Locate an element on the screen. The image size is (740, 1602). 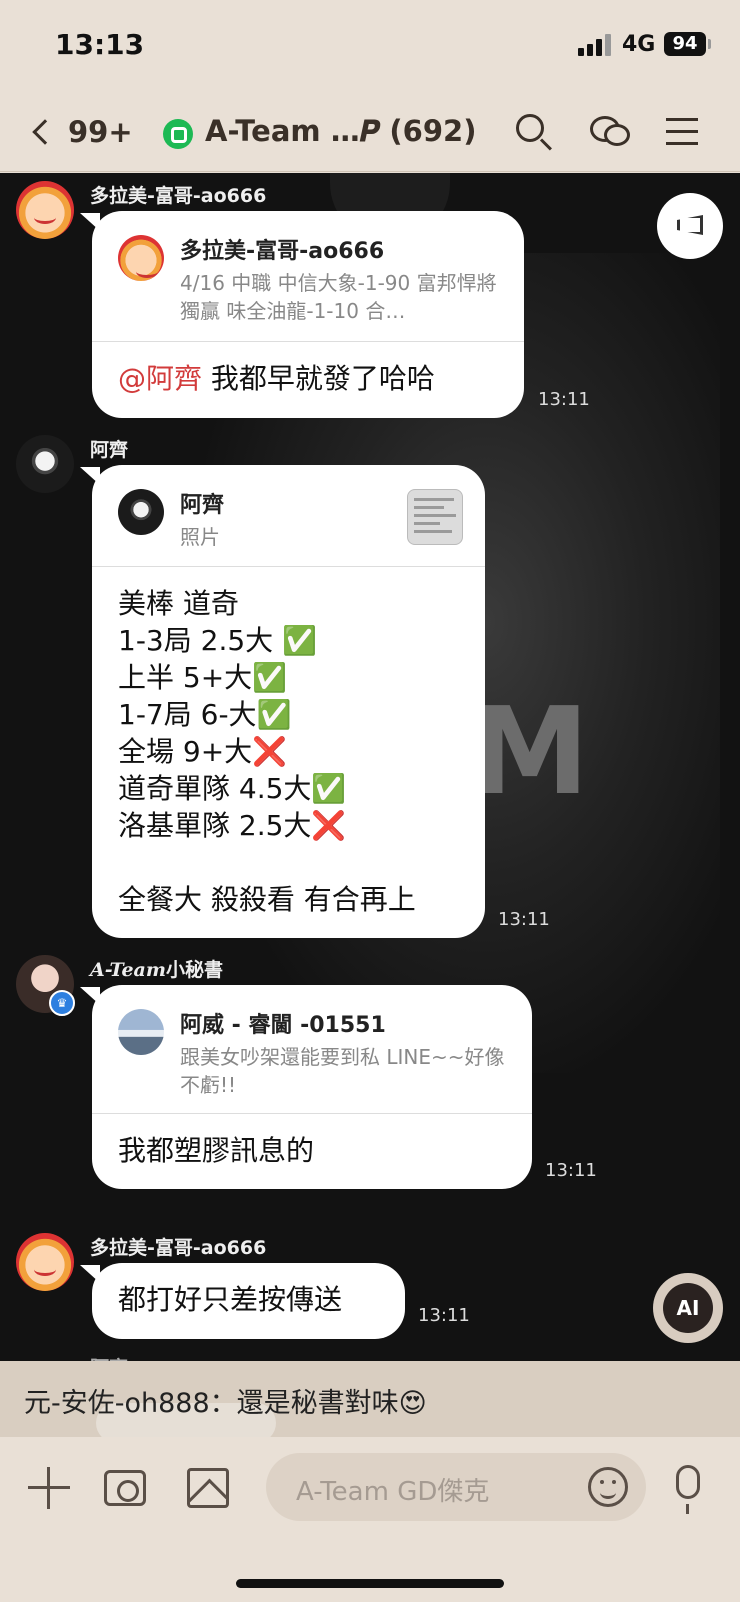
ai-button: AI is located at coordinates (688, 1308).